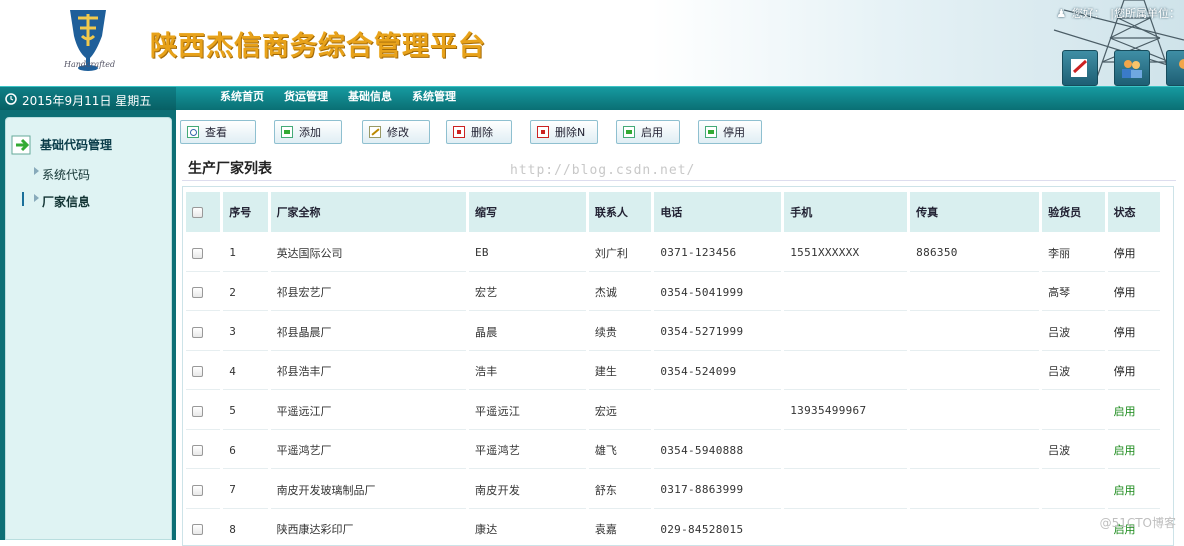 Image resolution: width=1184 pixels, height=546 pixels. Describe the element at coordinates (242, 96) in the screenshot. I see `menu-home: 系统首页` at that location.